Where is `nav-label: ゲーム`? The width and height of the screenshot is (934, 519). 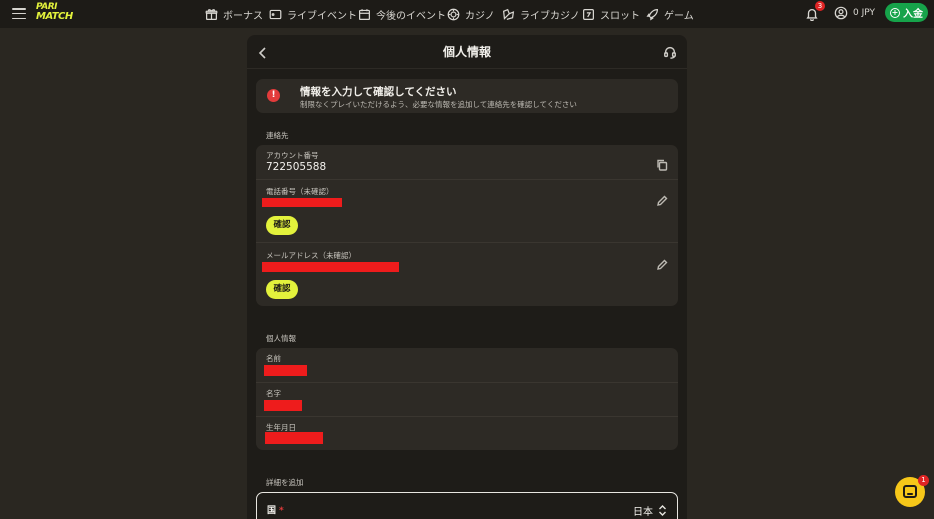
nav-label: ゲーム is located at coordinates (679, 16).